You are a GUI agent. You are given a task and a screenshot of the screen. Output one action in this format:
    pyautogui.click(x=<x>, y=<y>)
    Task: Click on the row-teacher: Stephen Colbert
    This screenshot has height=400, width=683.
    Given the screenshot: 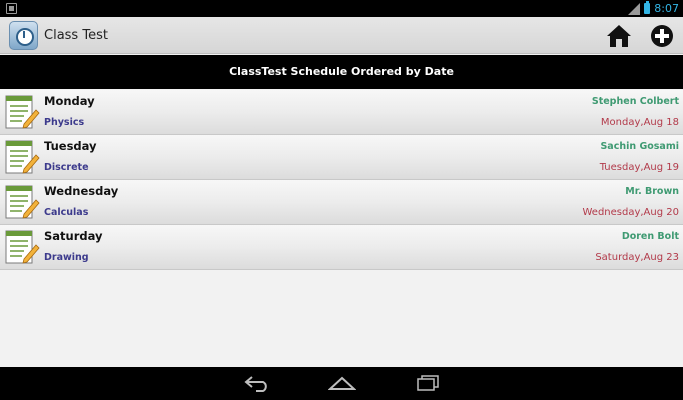 What is the action you would take?
    pyautogui.click(x=635, y=101)
    